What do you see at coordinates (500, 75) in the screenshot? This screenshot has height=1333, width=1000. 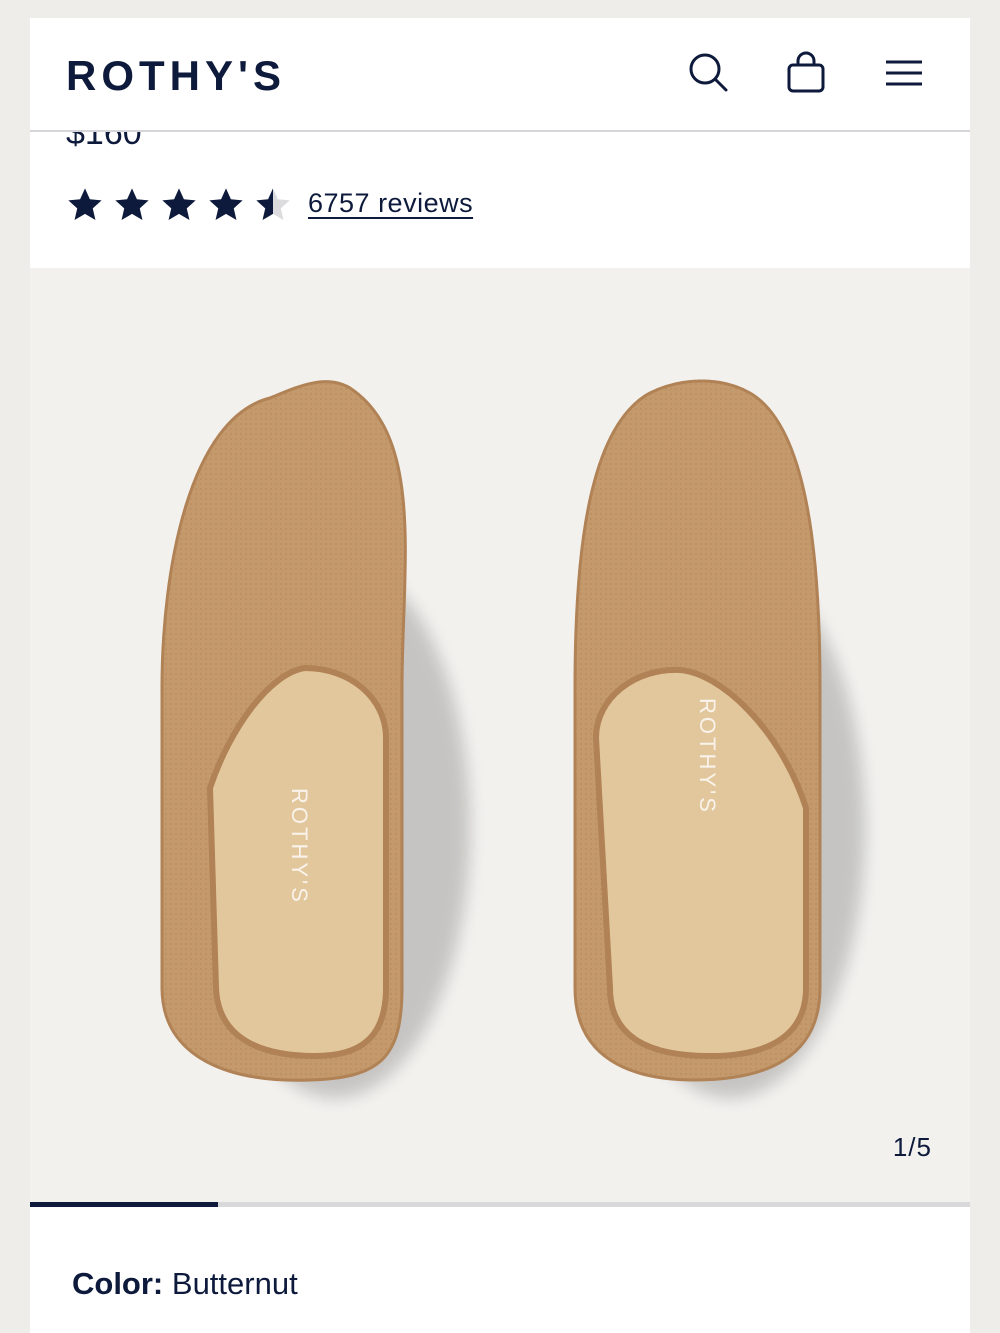 I see `site-header: ROTHY'S` at bounding box center [500, 75].